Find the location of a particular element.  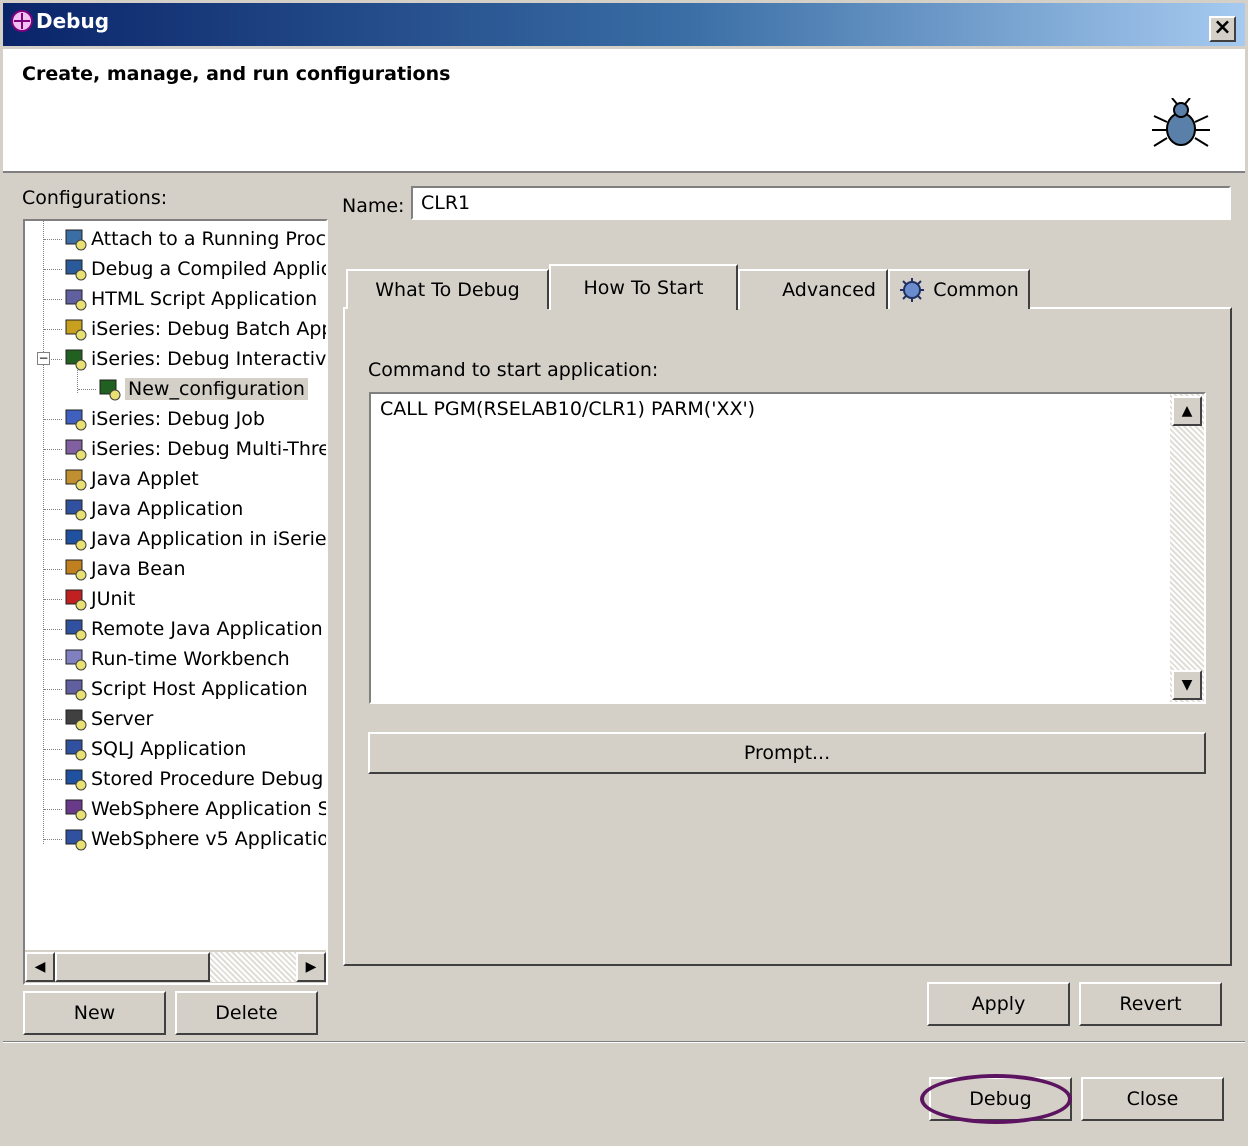

title-bar is located at coordinates (624, 23).